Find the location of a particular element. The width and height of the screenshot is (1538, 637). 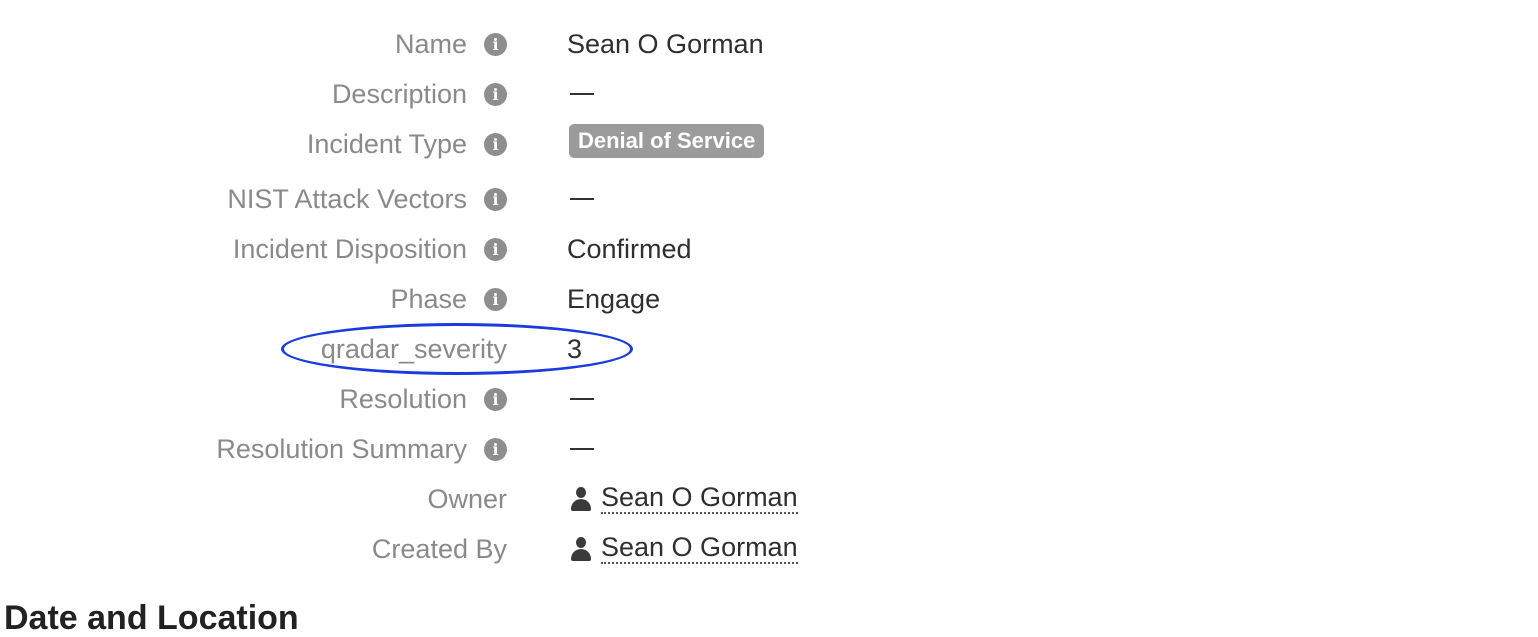

field-label-phase: Phase is located at coordinates (428, 298).